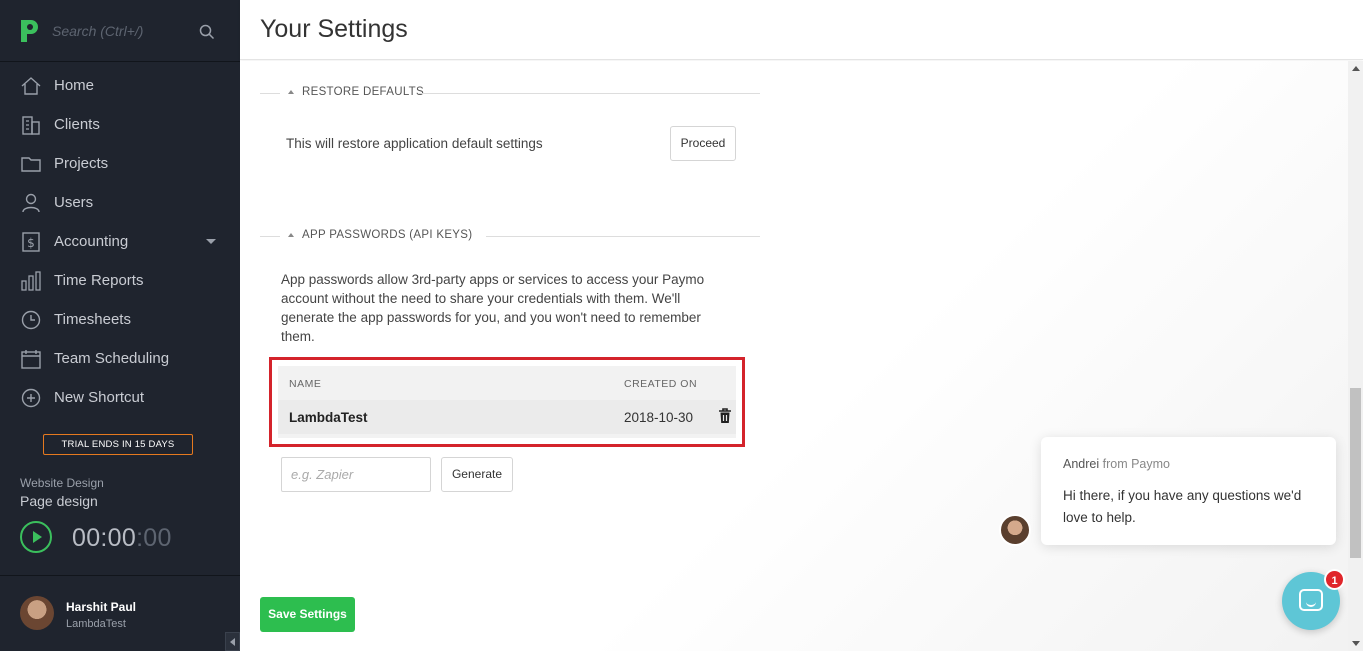  I want to click on timer-task: Page design, so click(59, 501).